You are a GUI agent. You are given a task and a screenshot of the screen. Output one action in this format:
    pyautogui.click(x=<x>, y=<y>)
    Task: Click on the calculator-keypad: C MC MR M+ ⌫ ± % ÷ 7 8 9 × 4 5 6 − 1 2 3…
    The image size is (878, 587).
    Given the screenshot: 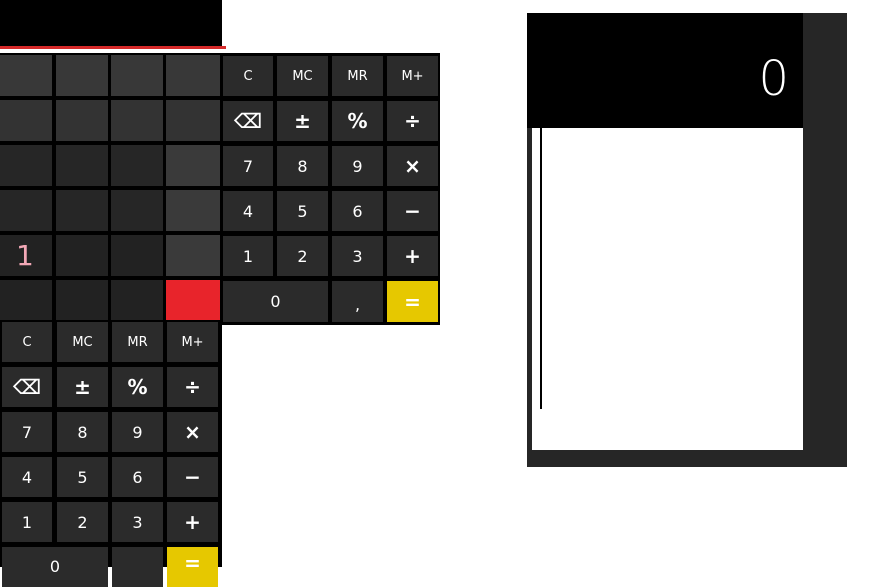 What is the action you would take?
    pyautogui.click(x=330, y=189)
    